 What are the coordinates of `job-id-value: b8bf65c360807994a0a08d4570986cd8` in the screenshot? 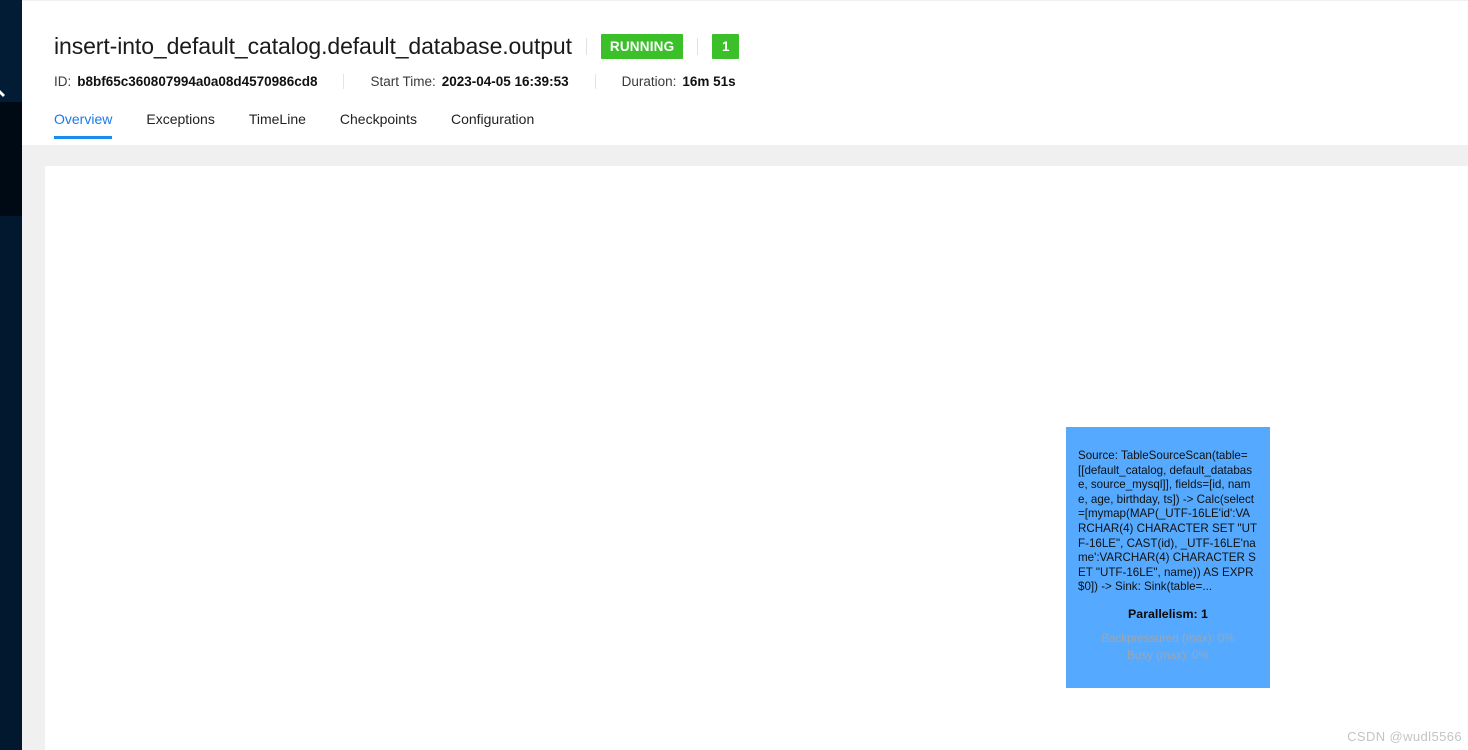 It's located at (197, 81).